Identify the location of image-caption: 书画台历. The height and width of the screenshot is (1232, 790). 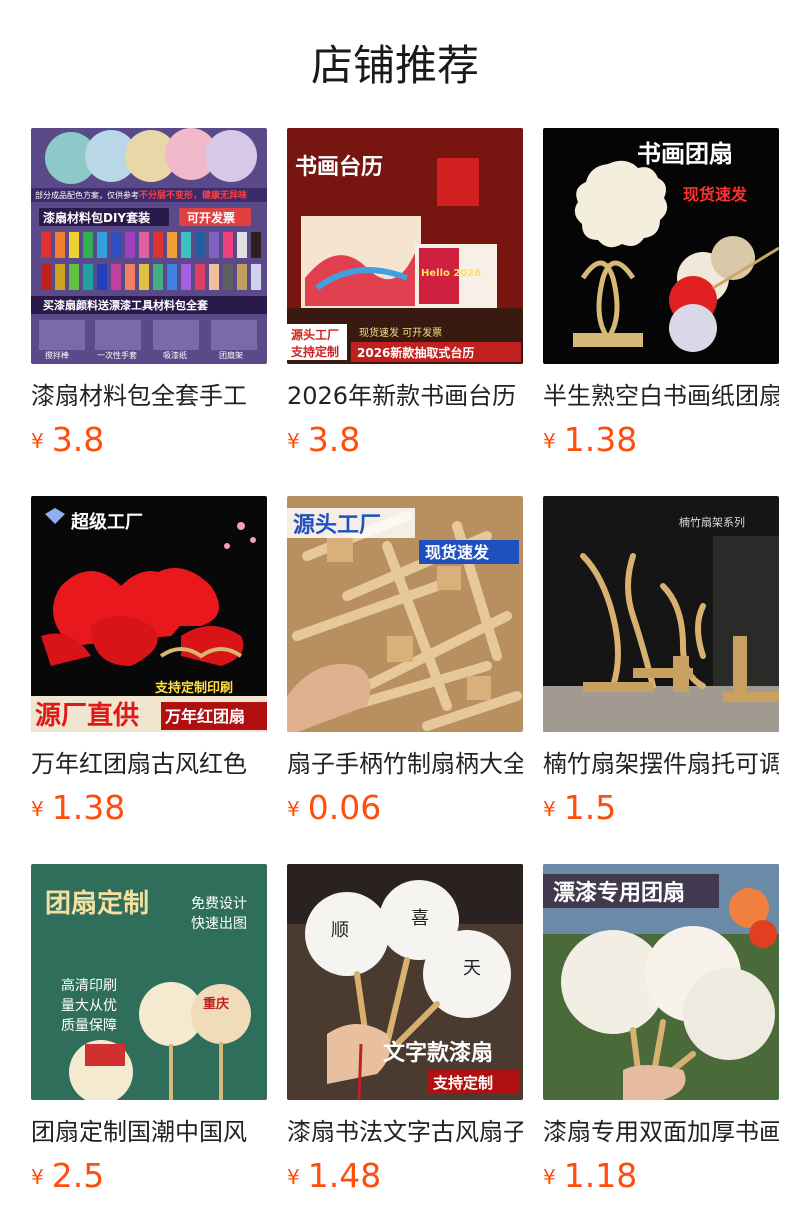
(339, 167).